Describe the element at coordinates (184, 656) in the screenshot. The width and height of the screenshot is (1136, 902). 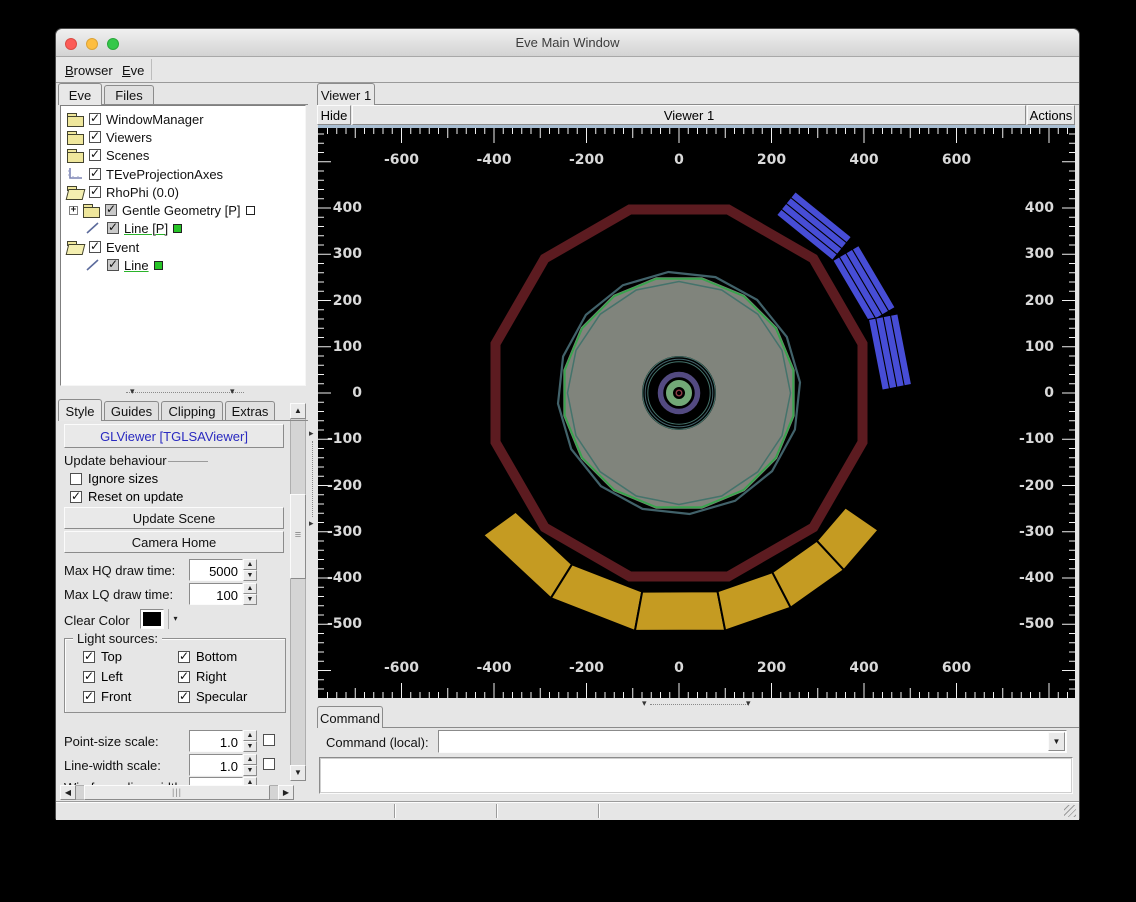
I see `light-bottom-checkbox` at that location.